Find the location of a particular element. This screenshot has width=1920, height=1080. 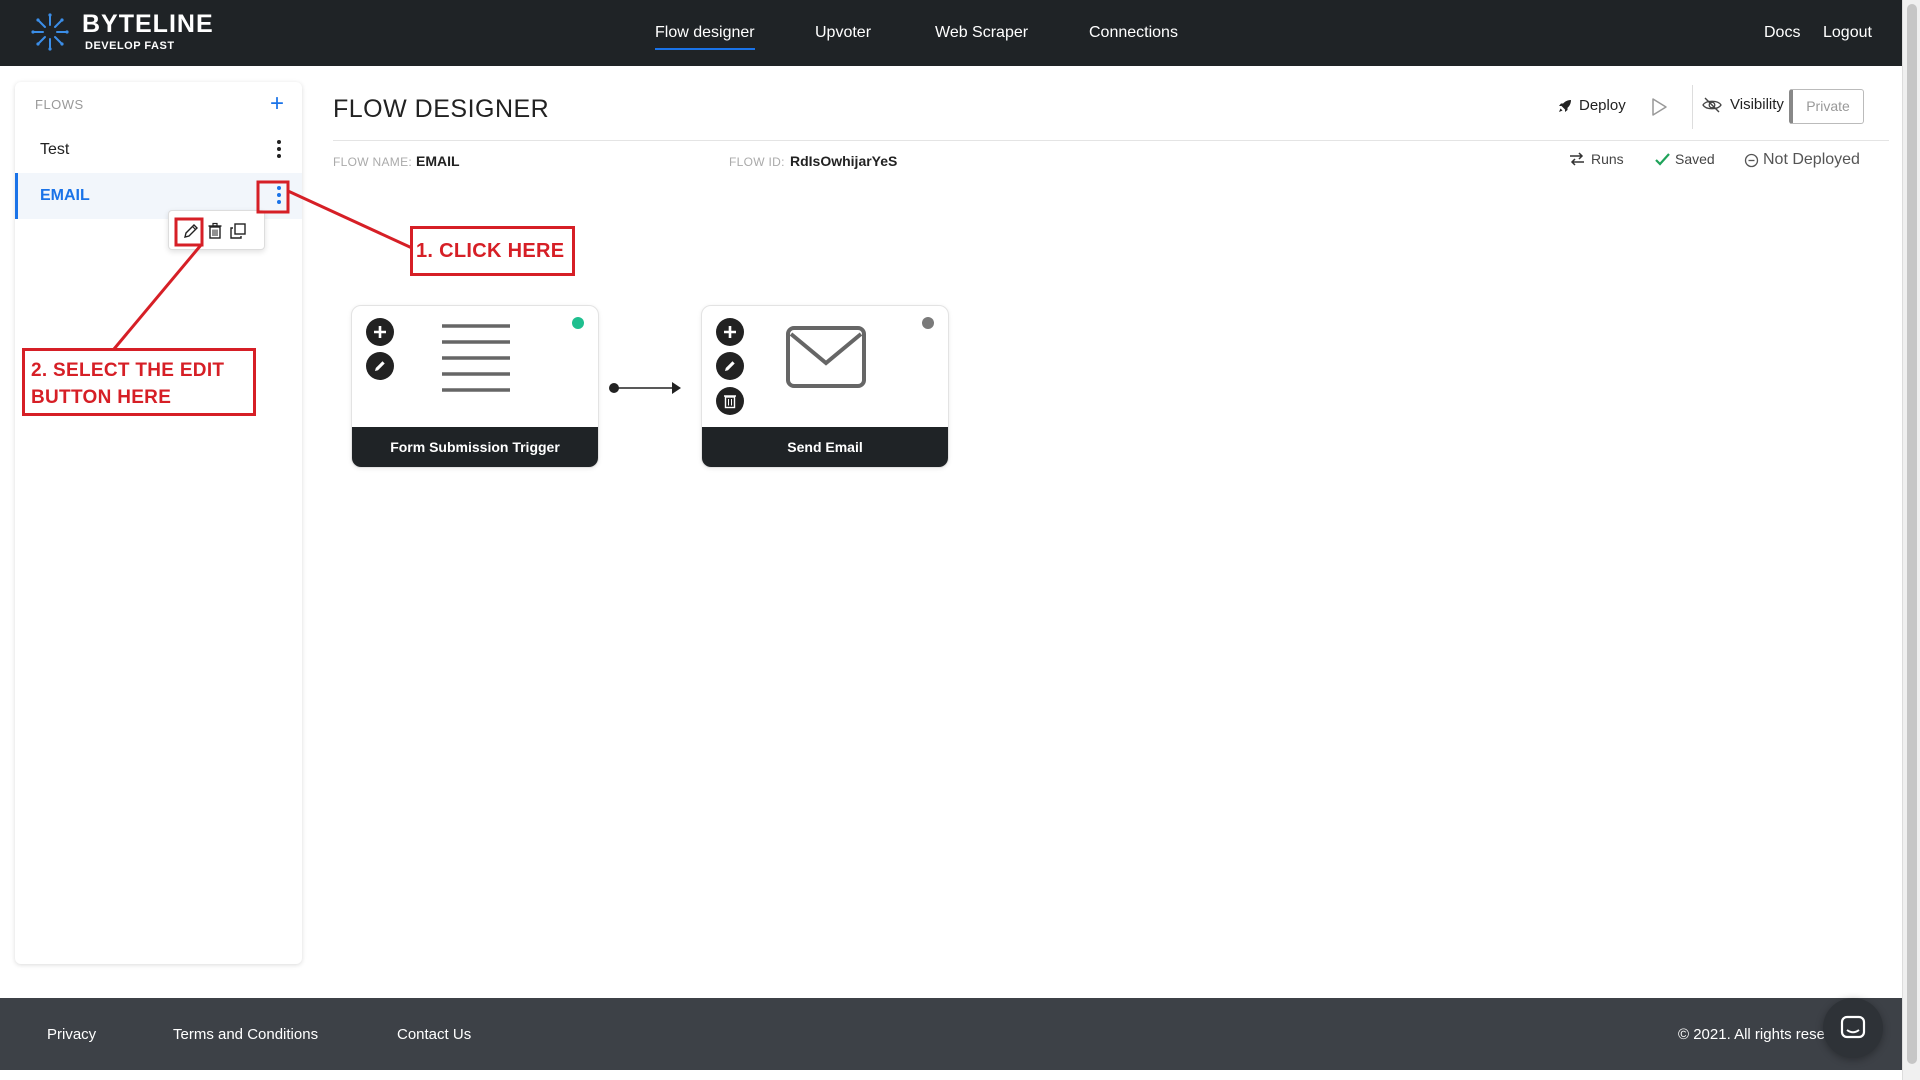

terms-link: Terms and Conditions is located at coordinates (245, 1034).